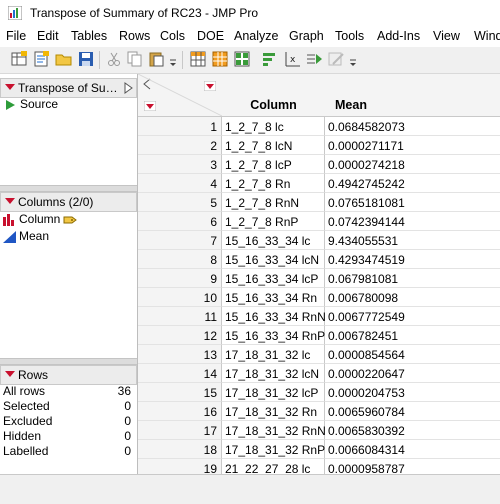  Describe the element at coordinates (180, 183) in the screenshot. I see `row-number: 4` at that location.